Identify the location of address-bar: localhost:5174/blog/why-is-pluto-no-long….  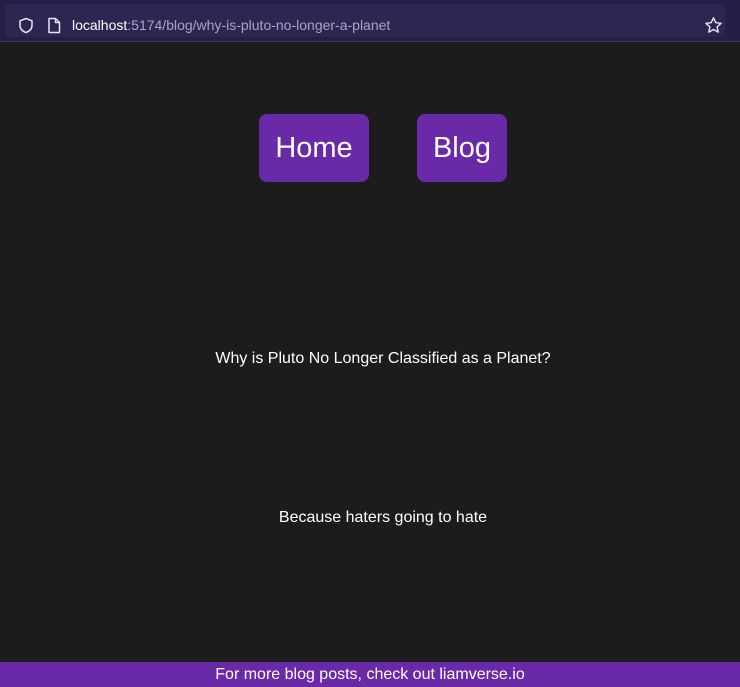
(365, 20).